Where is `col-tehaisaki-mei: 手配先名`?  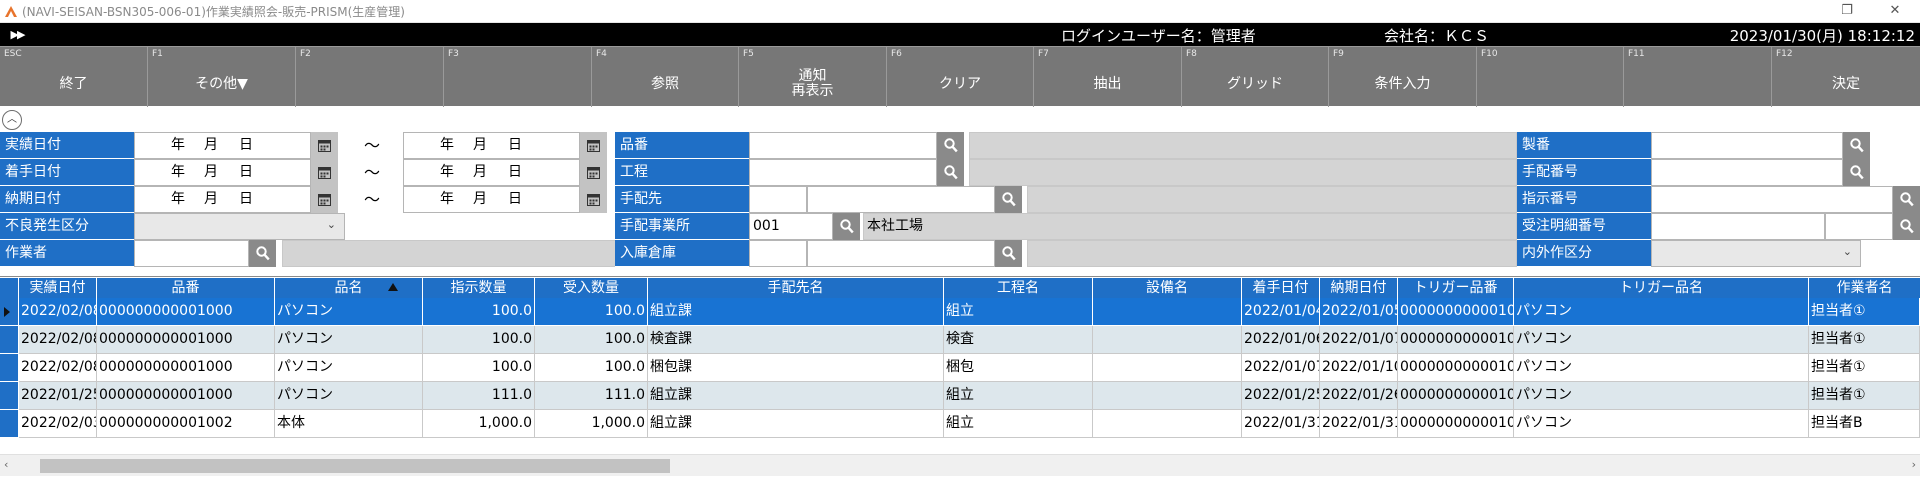 col-tehaisaki-mei: 手配先名 is located at coordinates (796, 288).